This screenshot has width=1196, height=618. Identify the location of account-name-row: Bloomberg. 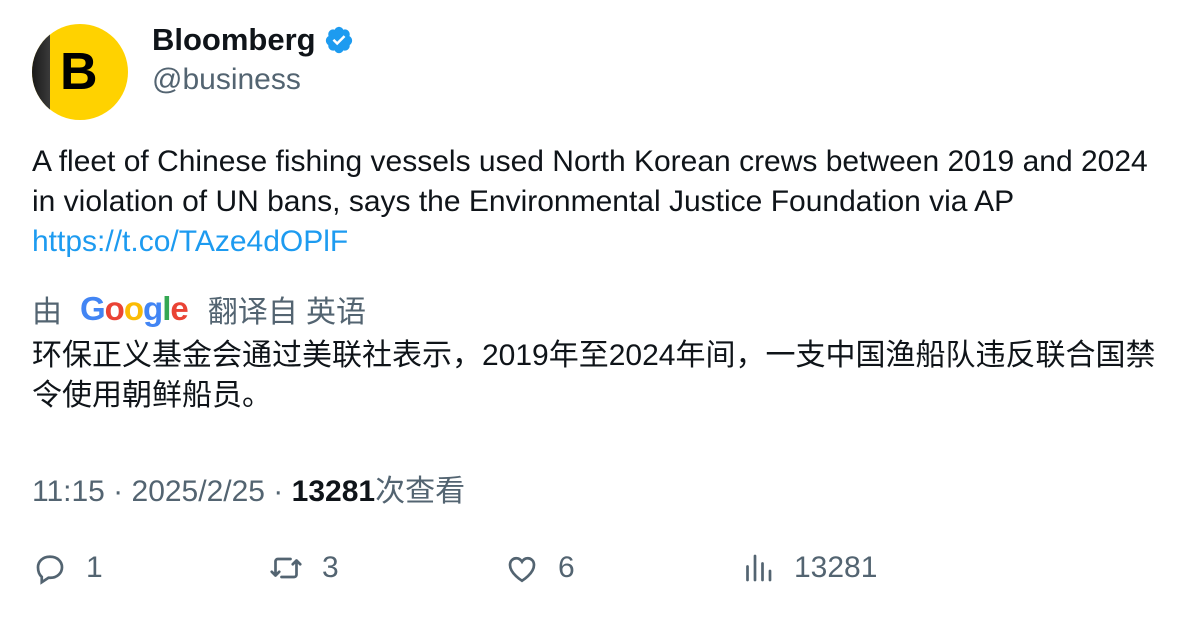
(253, 40).